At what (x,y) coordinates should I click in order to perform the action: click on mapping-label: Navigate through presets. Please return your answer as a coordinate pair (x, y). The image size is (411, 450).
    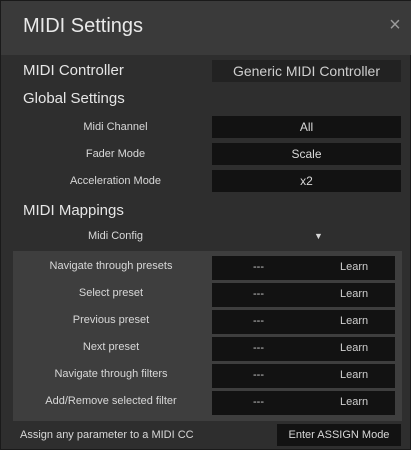
    Looking at the image, I should click on (111, 266).